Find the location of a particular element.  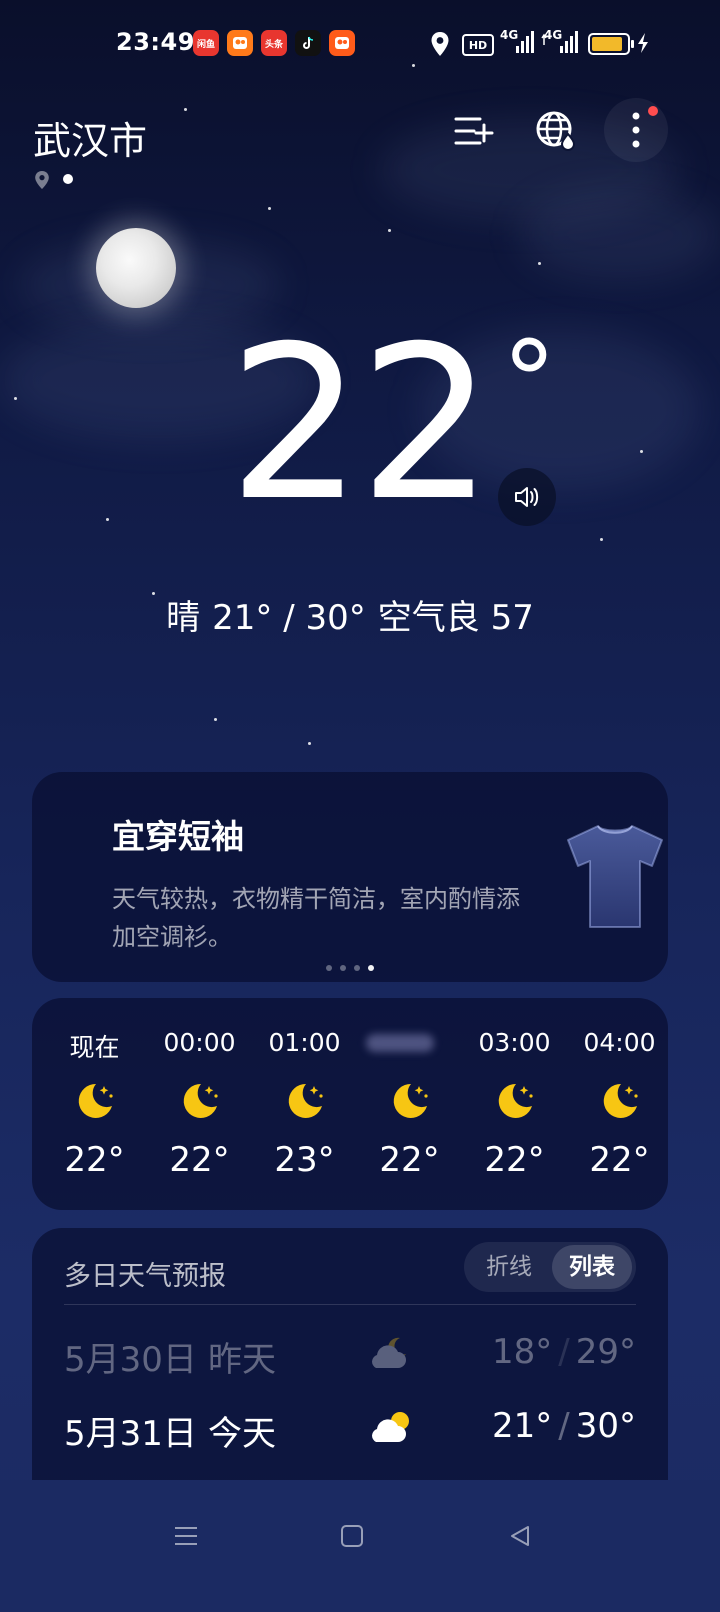

blurred-hour-label is located at coordinates (400, 1043).